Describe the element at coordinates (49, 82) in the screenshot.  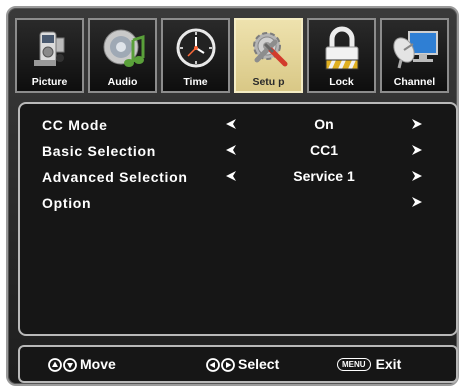
I see `tab-label: Picture` at that location.